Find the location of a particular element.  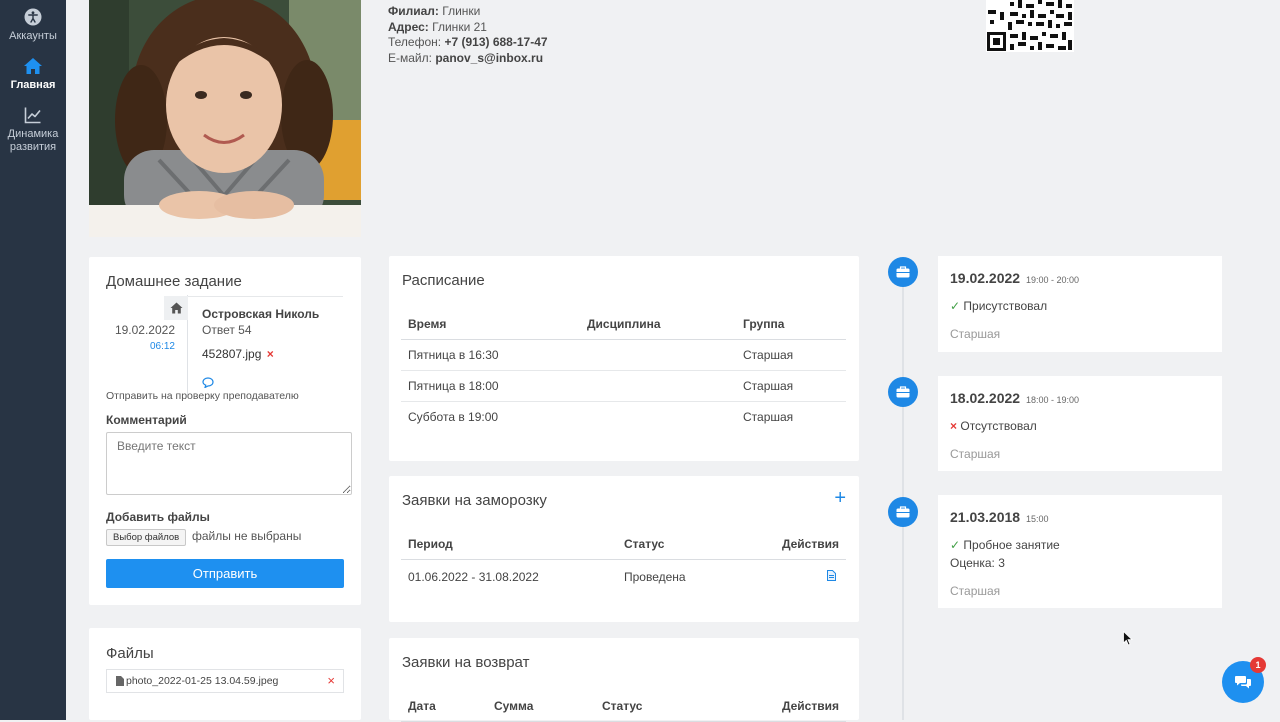

homework-title: Домашнее задание is located at coordinates (174, 281).